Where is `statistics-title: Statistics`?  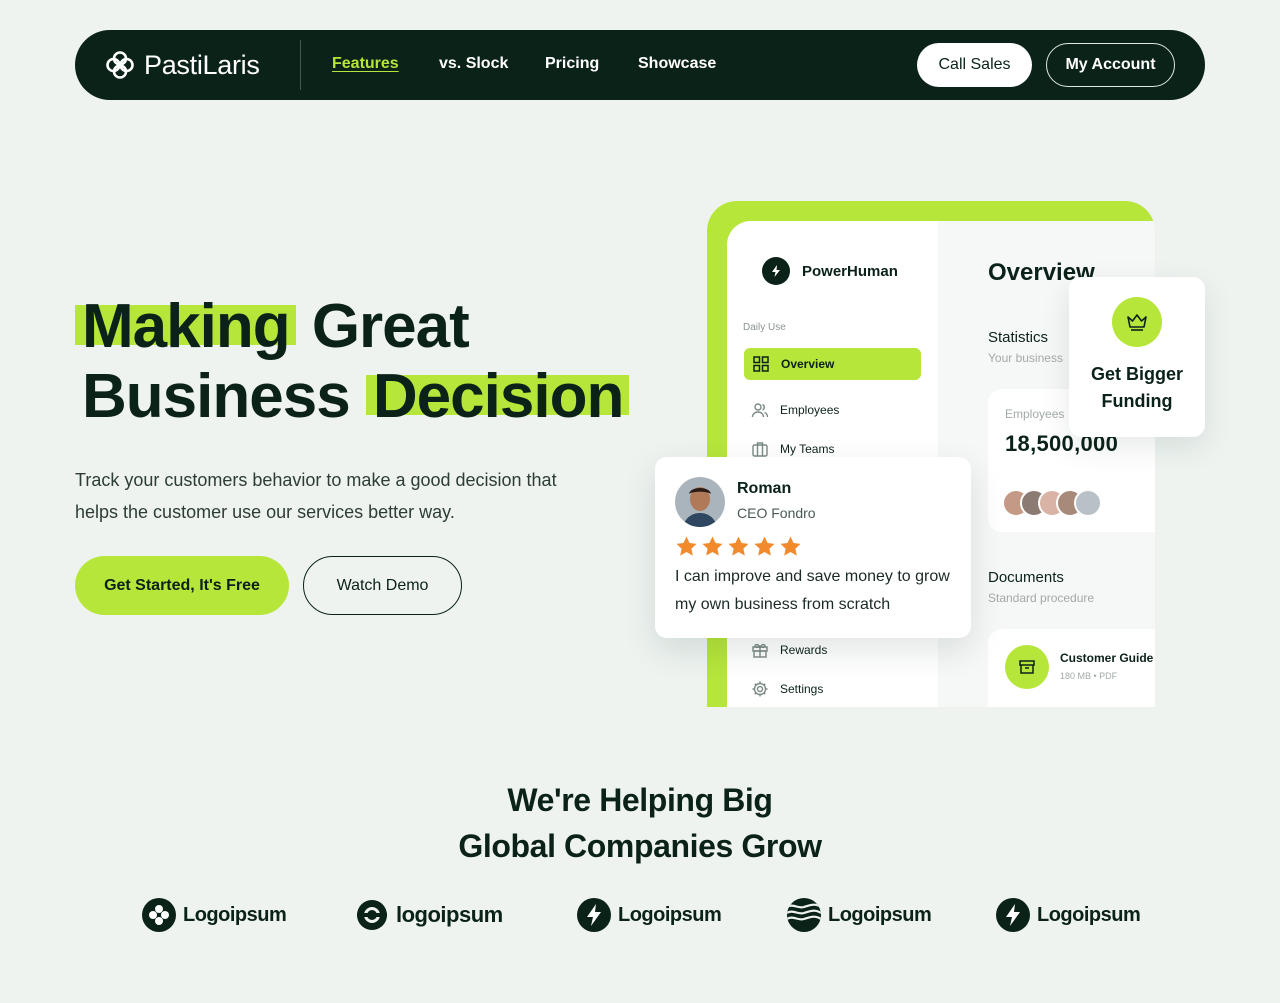 statistics-title: Statistics is located at coordinates (1018, 337).